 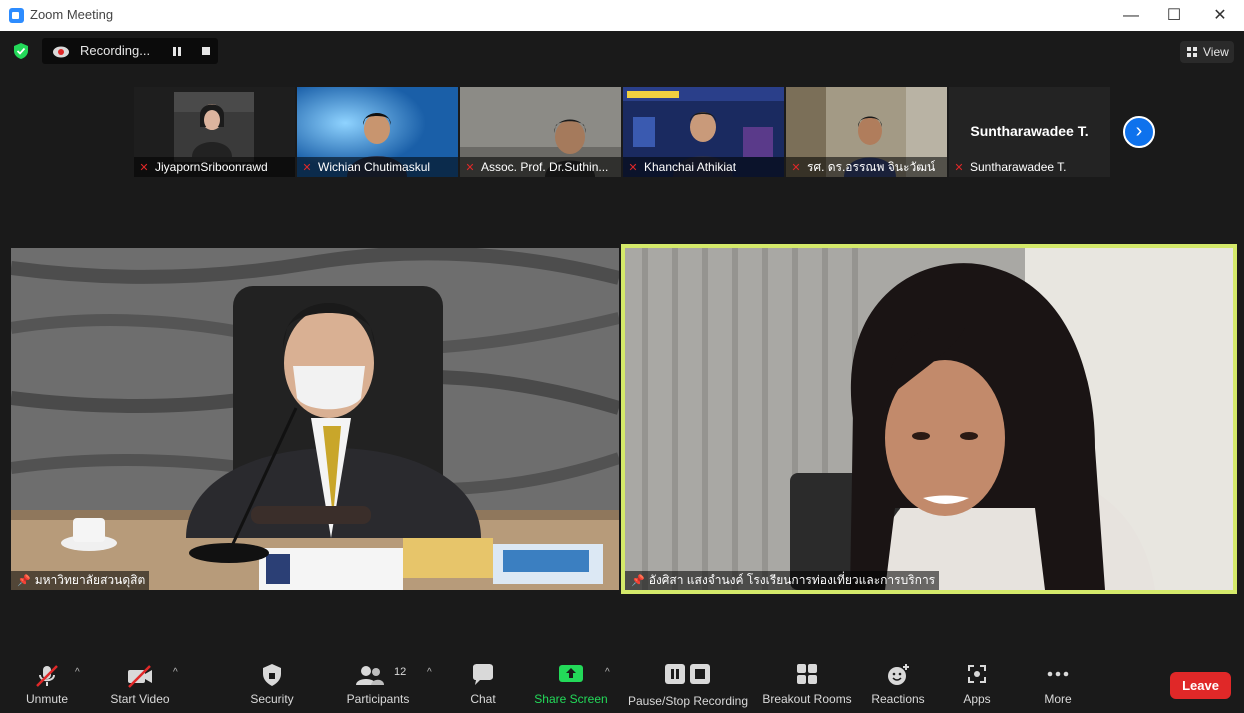 I want to click on more-label: More, so click(x=1058, y=699).